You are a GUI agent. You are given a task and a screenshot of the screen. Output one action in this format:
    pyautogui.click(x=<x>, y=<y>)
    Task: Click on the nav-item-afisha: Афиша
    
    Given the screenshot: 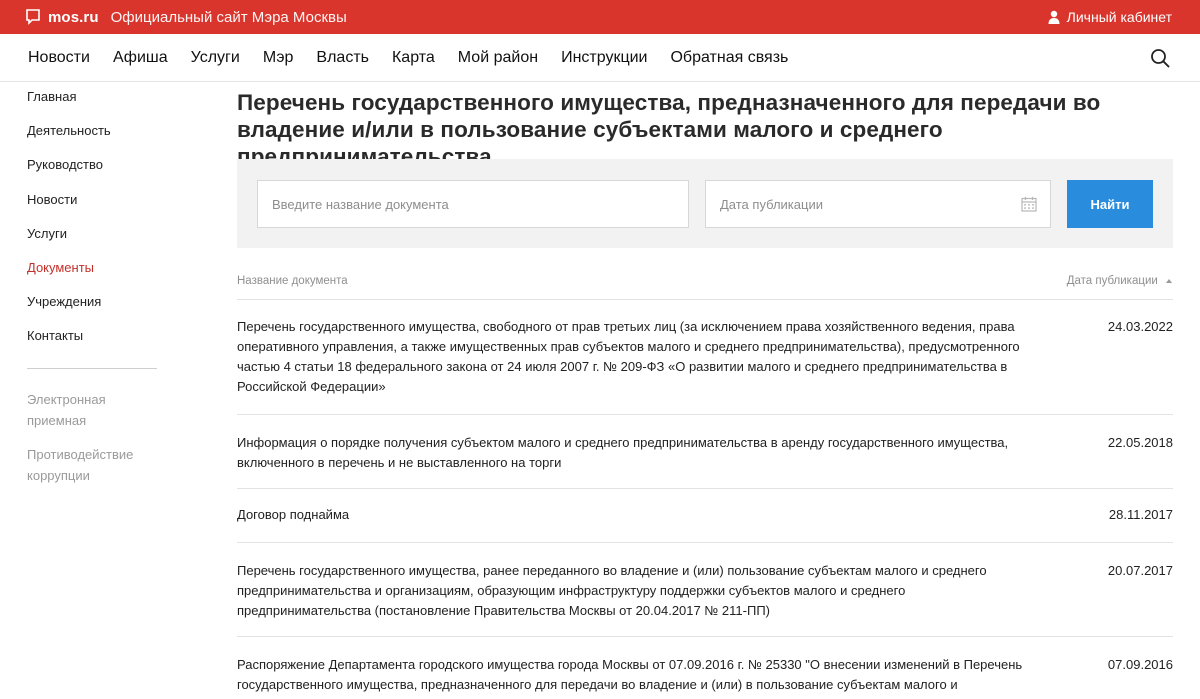 What is the action you would take?
    pyautogui.click(x=140, y=58)
    